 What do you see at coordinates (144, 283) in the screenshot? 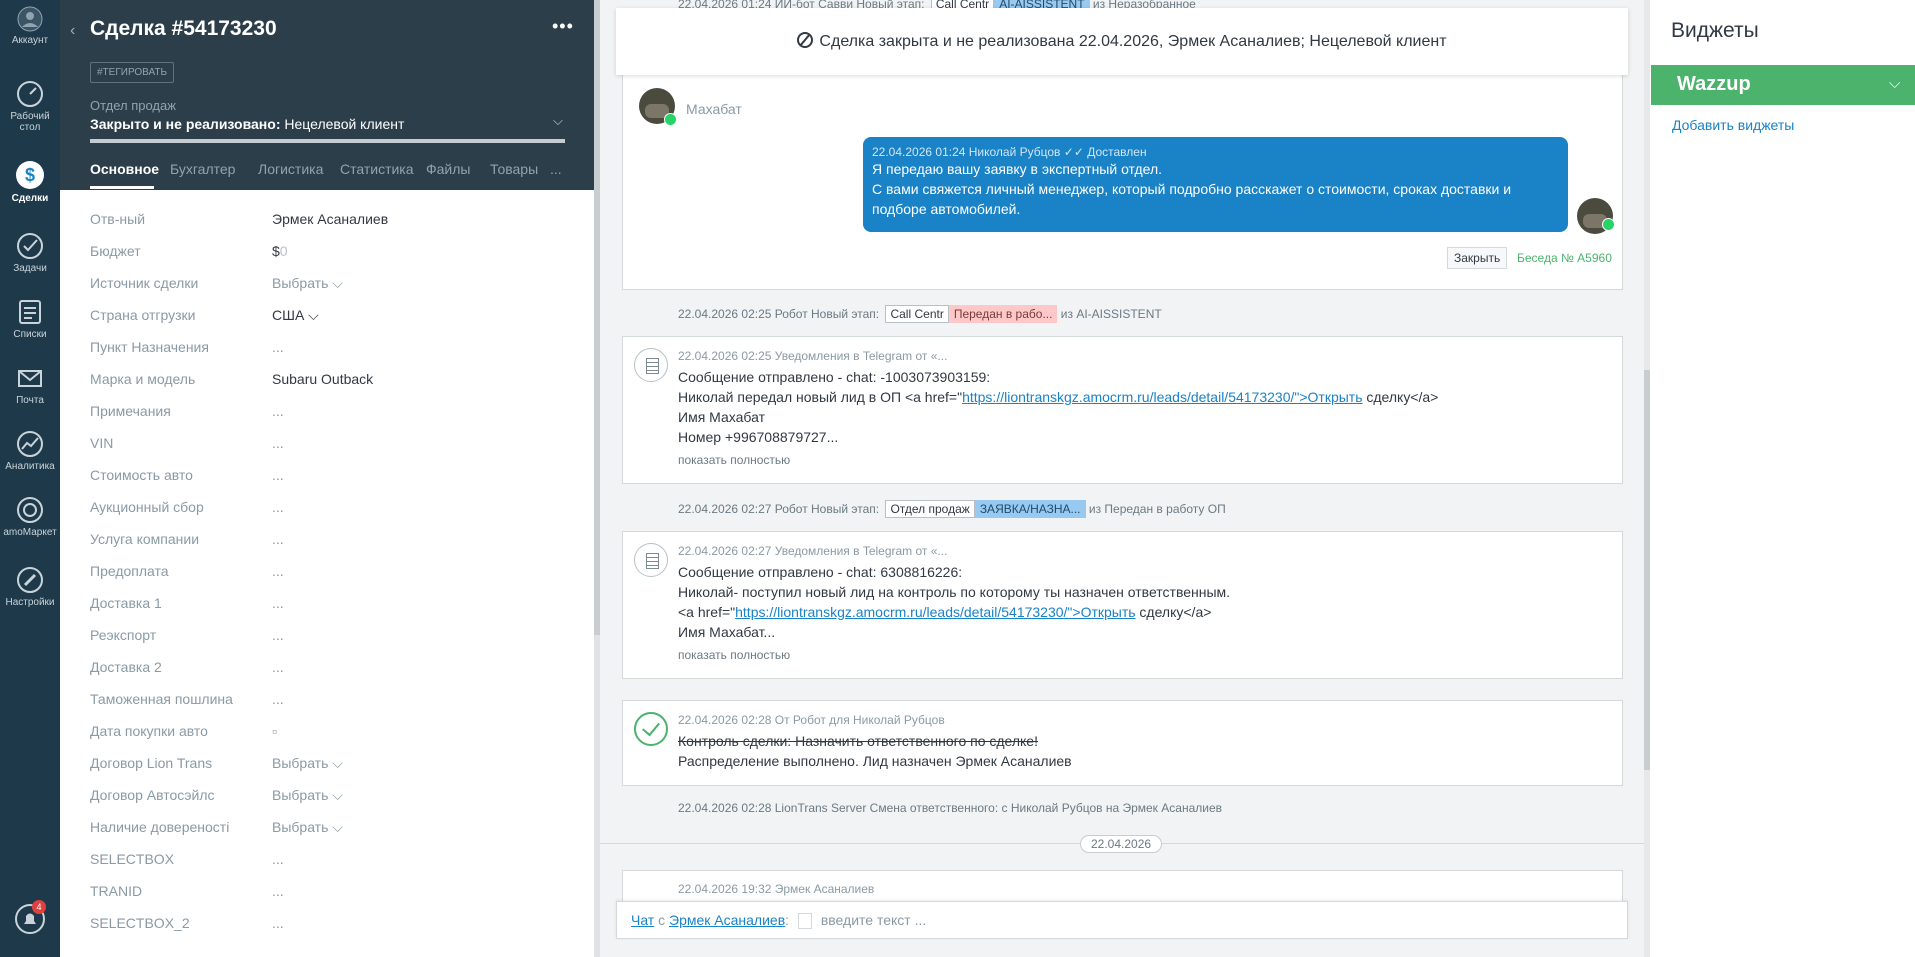
I see `field-label: Источник сделки` at bounding box center [144, 283].